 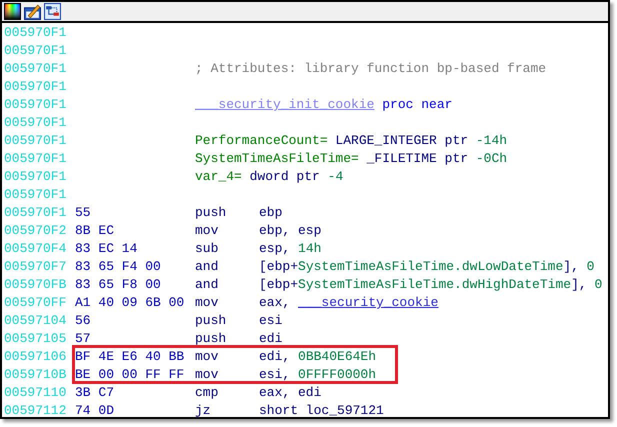 I want to click on opcode-bytes: 56, so click(x=83, y=321).